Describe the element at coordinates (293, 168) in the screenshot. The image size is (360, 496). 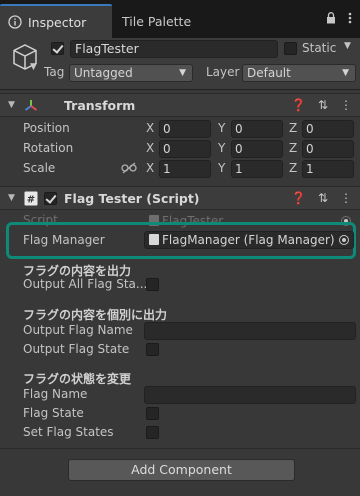
I see `scale-z-label: Z` at that location.